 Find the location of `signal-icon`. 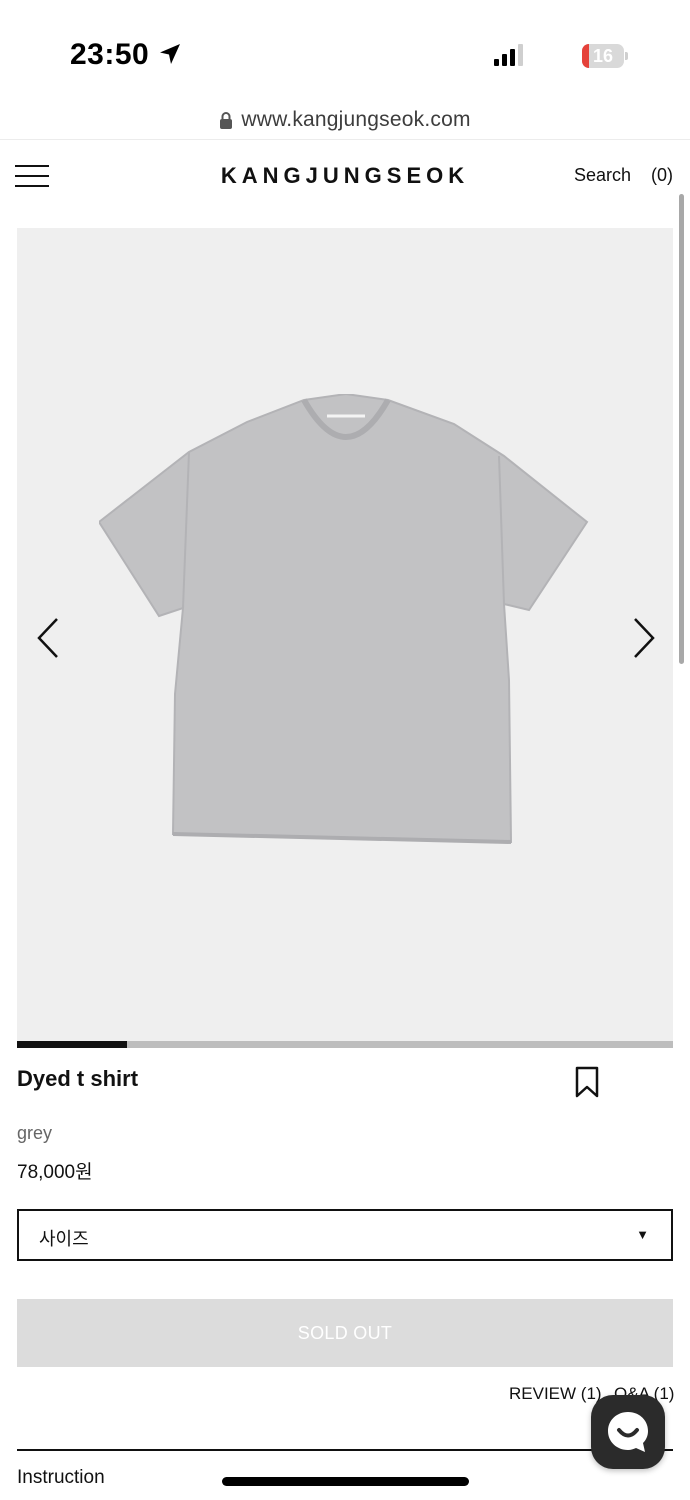

signal-icon is located at coordinates (508, 55).